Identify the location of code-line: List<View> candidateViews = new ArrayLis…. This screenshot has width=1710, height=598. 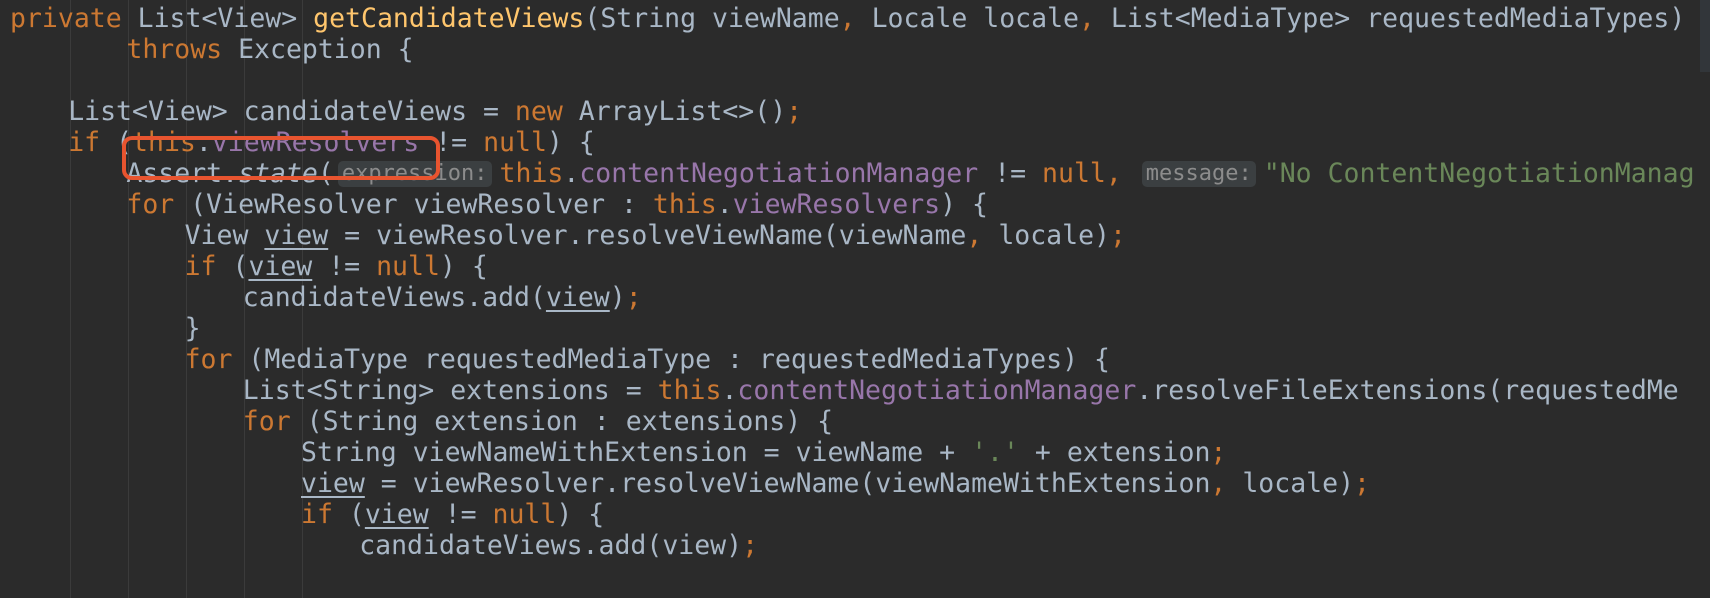
(406, 111).